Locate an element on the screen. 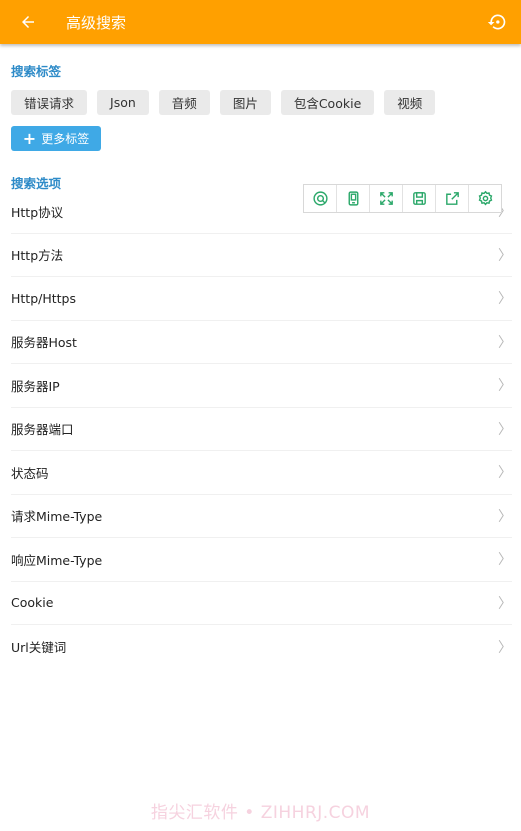 The image size is (521, 831). restore-button is located at coordinates (497, 22).